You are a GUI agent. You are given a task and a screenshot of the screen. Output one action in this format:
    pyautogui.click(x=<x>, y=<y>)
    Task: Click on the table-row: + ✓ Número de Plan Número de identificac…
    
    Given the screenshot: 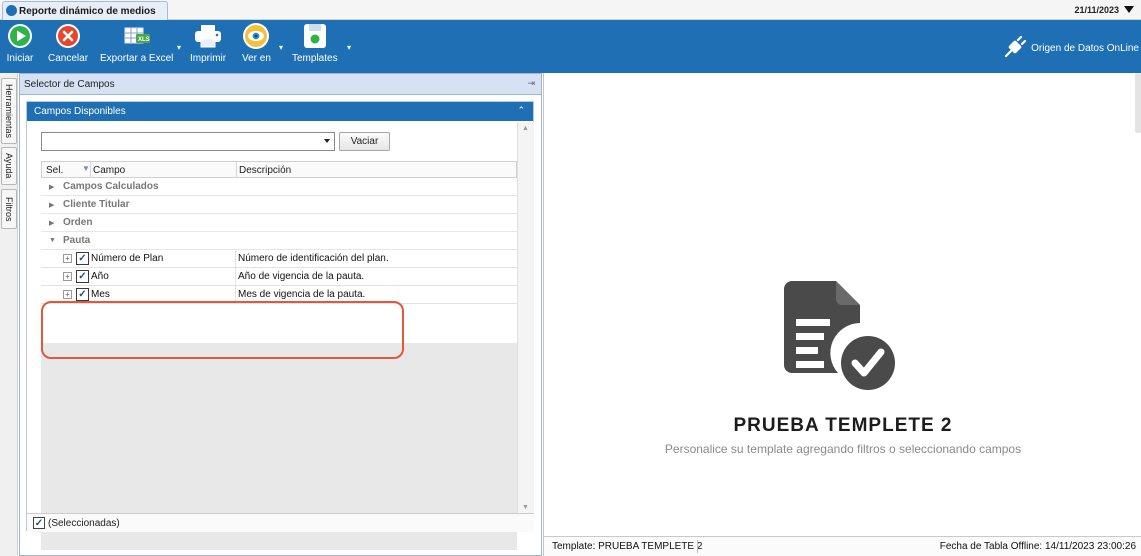 What is the action you would take?
    pyautogui.click(x=279, y=259)
    